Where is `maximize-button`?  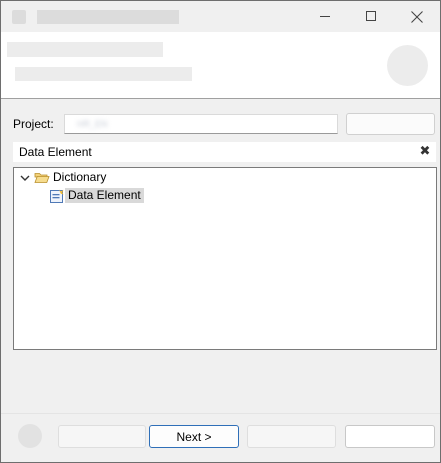
maximize-button is located at coordinates (371, 16).